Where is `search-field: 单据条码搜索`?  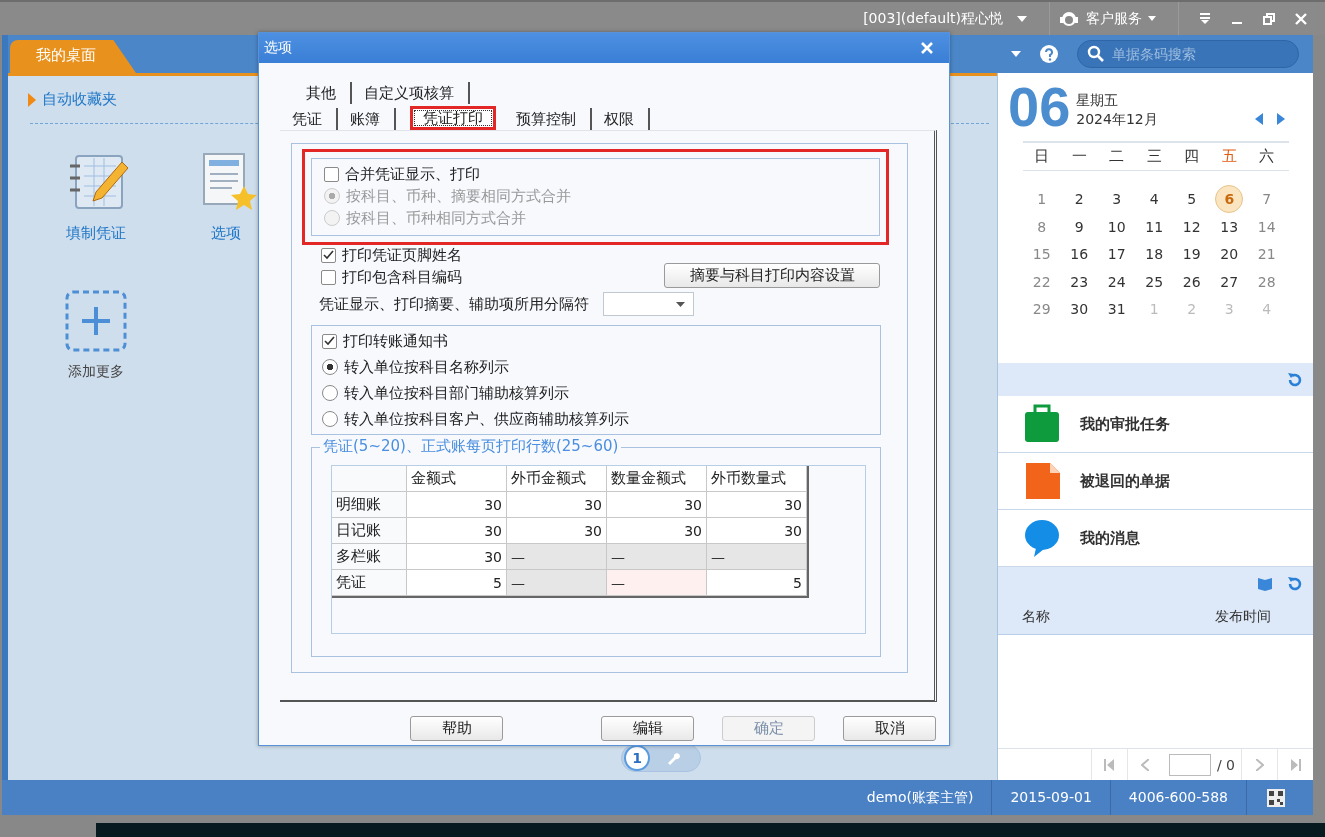 search-field: 单据条码搜索 is located at coordinates (1188, 54).